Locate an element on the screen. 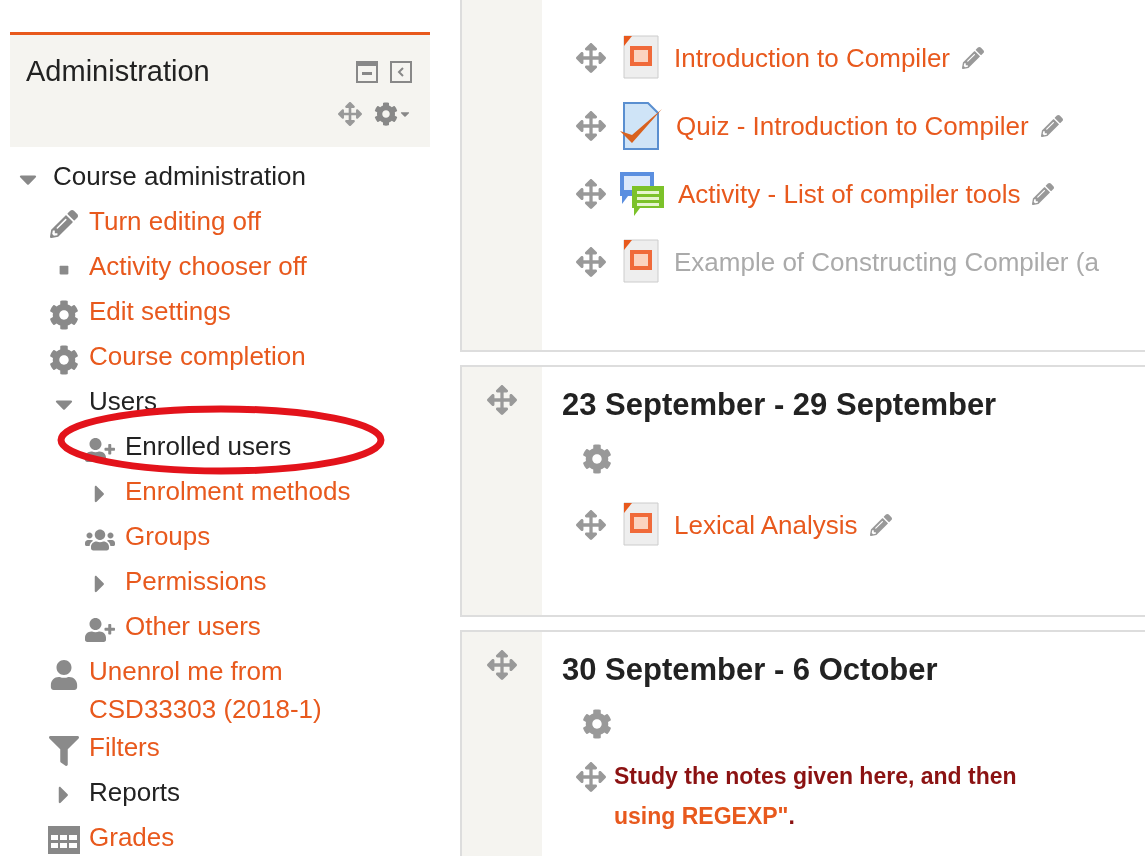  activity-link: Introduction to Compiler is located at coordinates (812, 58).